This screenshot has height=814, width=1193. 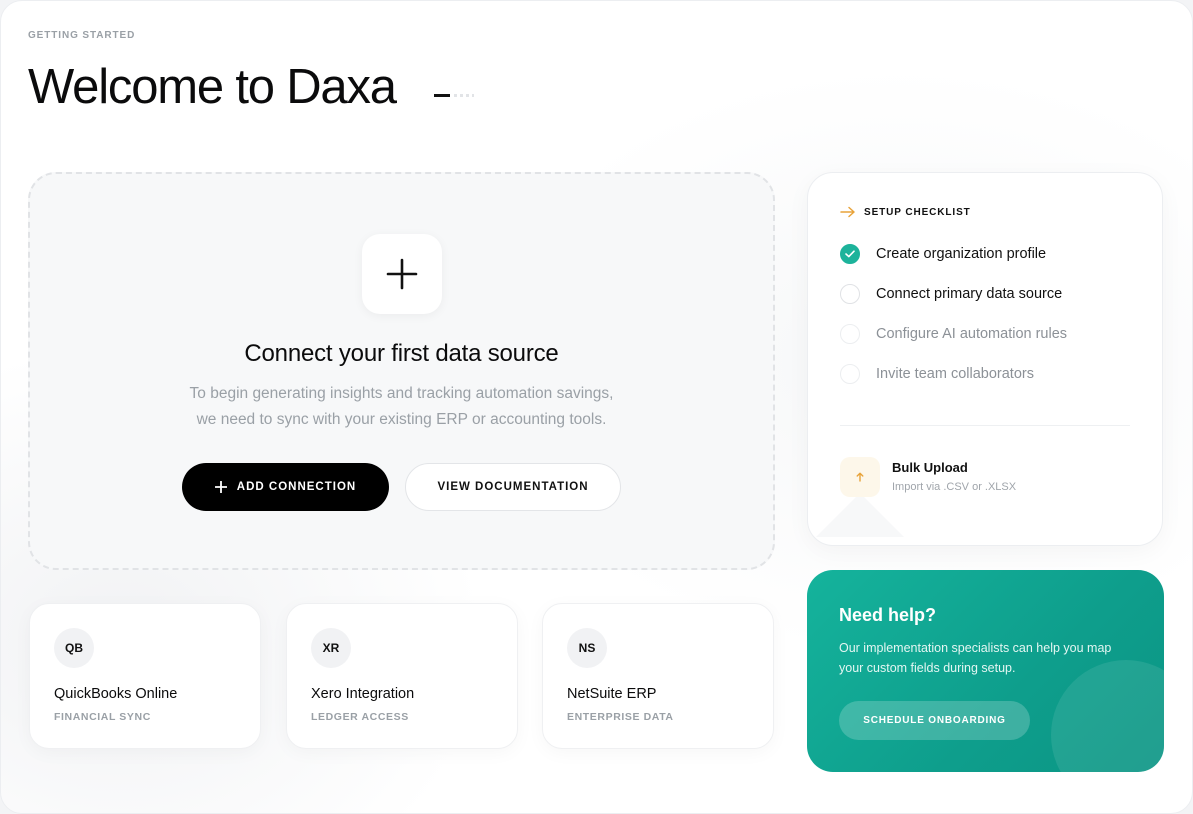 What do you see at coordinates (82, 35) in the screenshot?
I see `page-eyebrow: GETTING STARTED` at bounding box center [82, 35].